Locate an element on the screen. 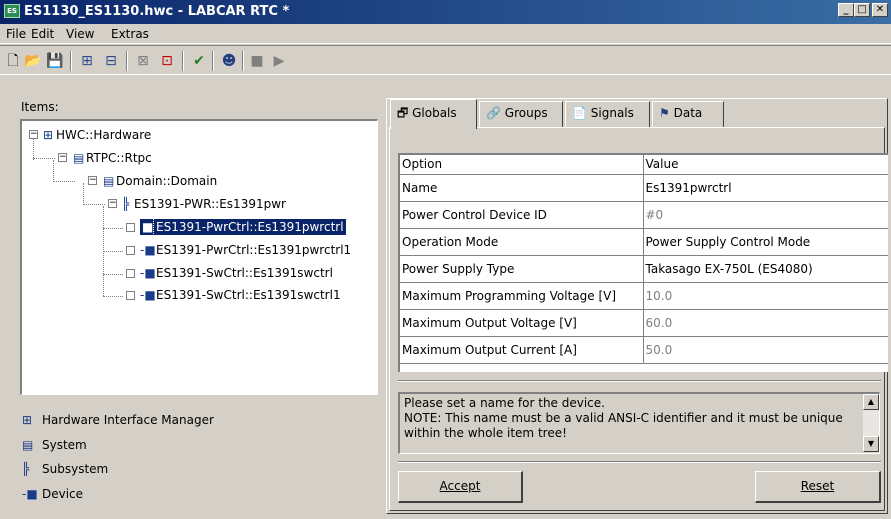  table-row: Power Control Device ID #0 is located at coordinates (644, 215).